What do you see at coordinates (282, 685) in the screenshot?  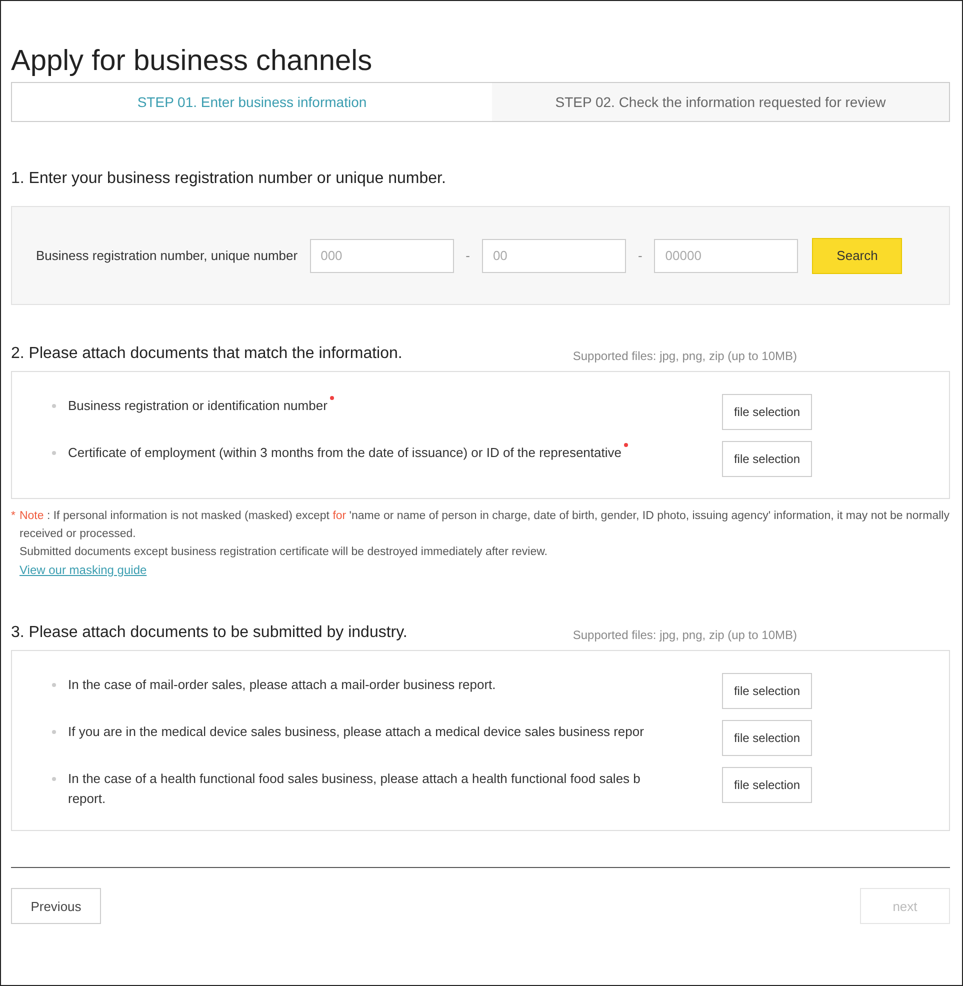 I see `document-label: In the case of mail-order sales, please attach a mail-order business report.` at bounding box center [282, 685].